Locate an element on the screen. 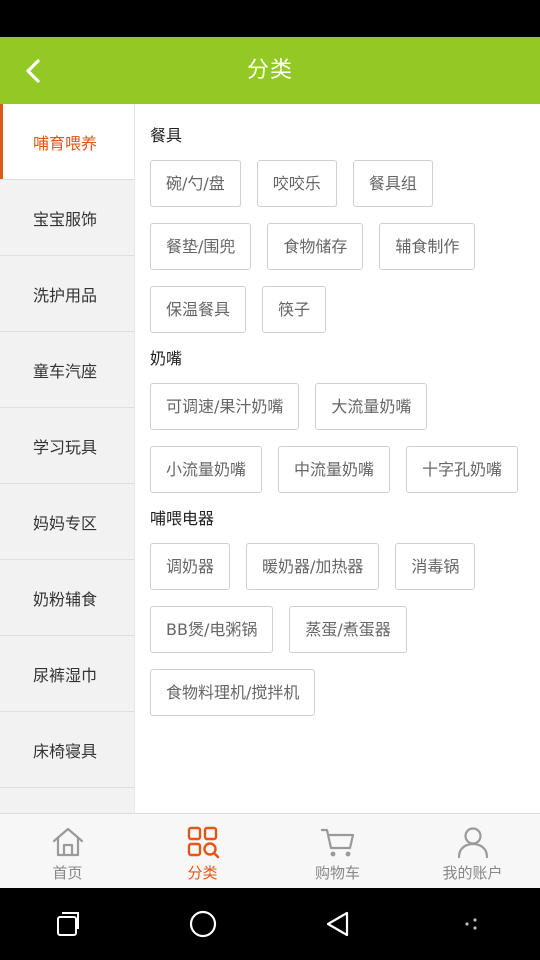 The height and width of the screenshot is (960, 540). sidebar-item-bedding: 床椅寝具 is located at coordinates (67, 750).